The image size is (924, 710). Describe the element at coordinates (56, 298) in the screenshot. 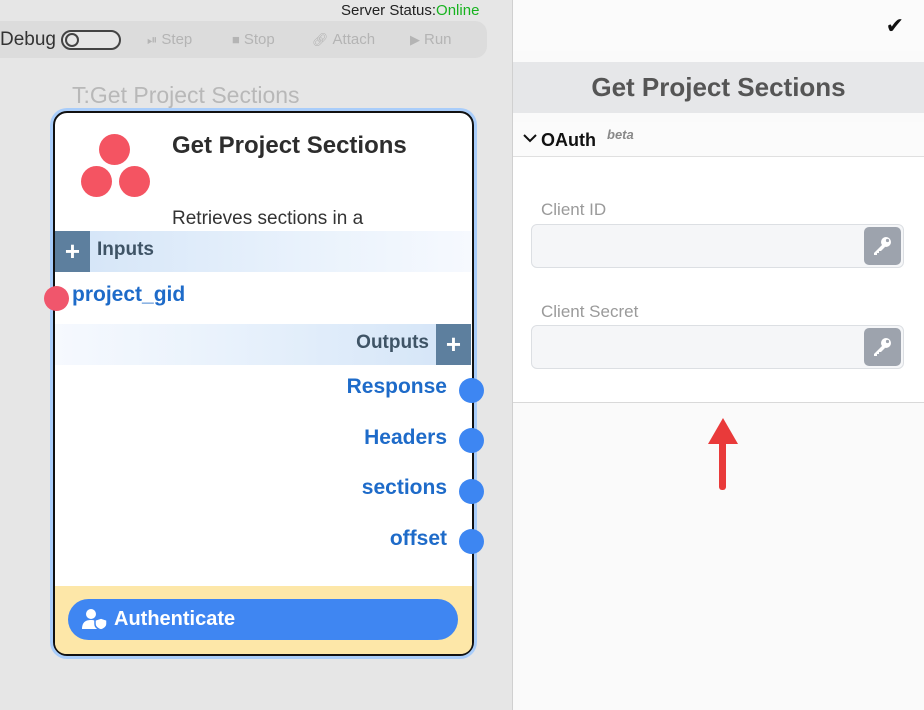

I see `input-port` at that location.